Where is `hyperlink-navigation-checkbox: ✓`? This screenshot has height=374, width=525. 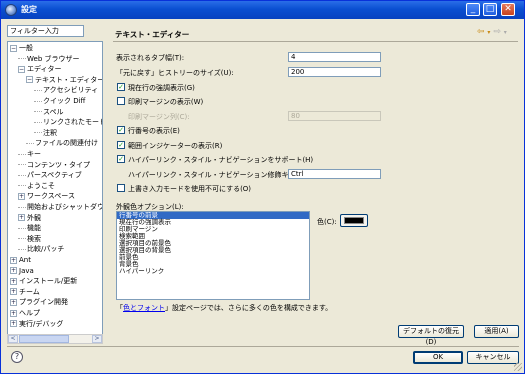 hyperlink-navigation-checkbox: ✓ is located at coordinates (121, 159).